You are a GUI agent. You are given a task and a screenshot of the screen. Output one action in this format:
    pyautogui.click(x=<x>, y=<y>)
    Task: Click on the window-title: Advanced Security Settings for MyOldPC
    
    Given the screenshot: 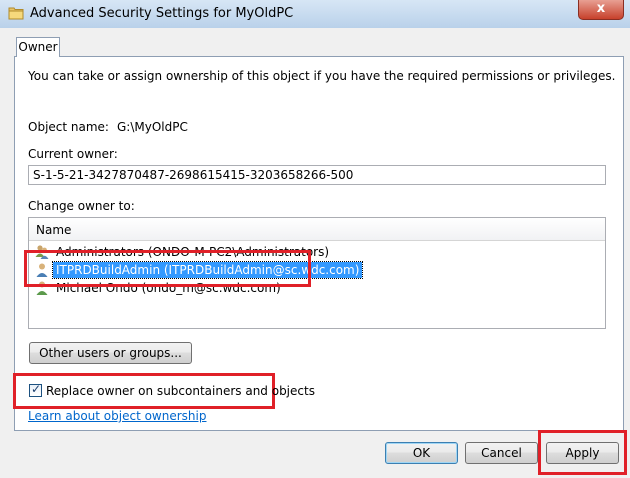 What is the action you would take?
    pyautogui.click(x=162, y=13)
    